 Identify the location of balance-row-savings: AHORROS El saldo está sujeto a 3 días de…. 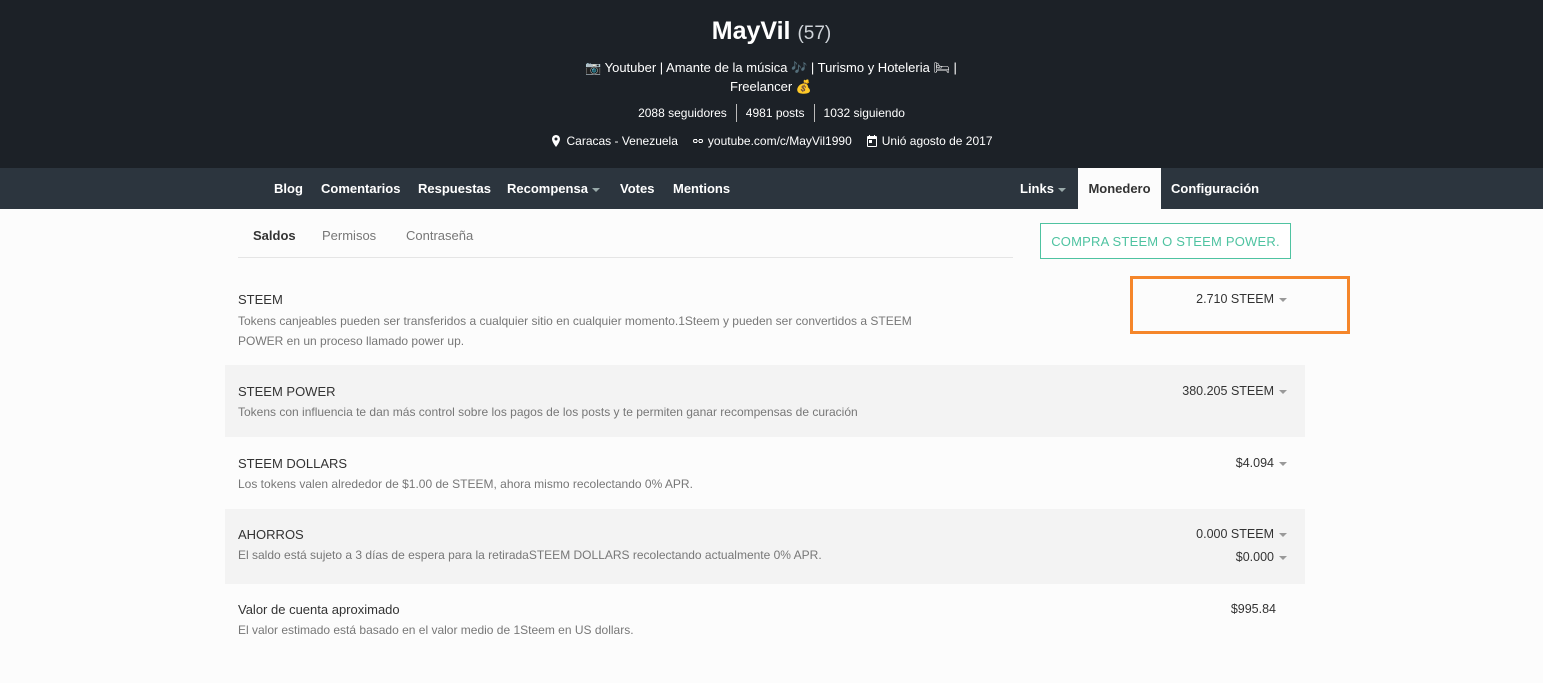
(765, 546).